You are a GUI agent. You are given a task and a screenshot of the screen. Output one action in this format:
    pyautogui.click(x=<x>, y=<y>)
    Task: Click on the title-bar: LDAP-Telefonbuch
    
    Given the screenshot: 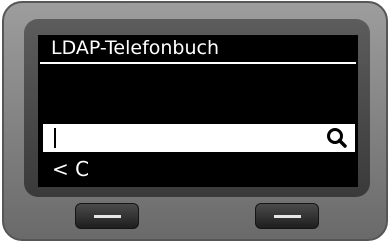 What is the action you would take?
    pyautogui.click(x=198, y=48)
    